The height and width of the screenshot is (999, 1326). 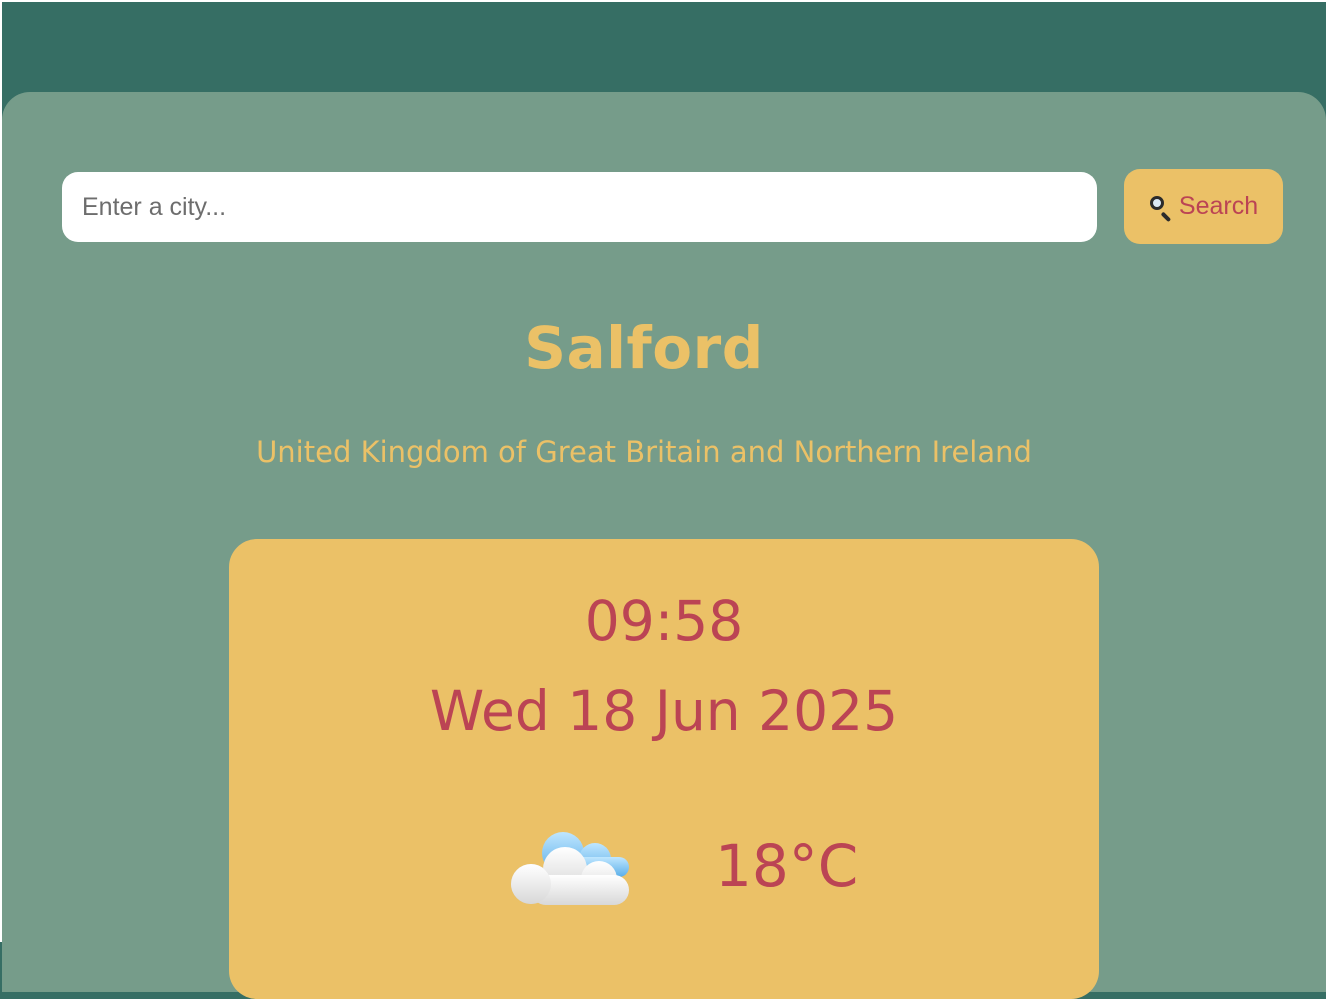 I want to click on magnifying-glass-icon, so click(x=1161, y=208).